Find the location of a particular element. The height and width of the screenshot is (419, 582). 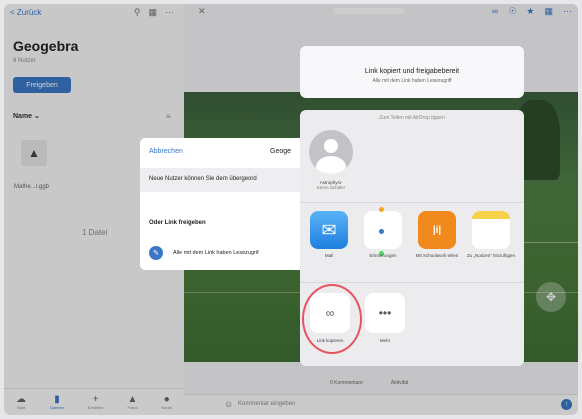

avatar-body is located at coordinates (331, 165).